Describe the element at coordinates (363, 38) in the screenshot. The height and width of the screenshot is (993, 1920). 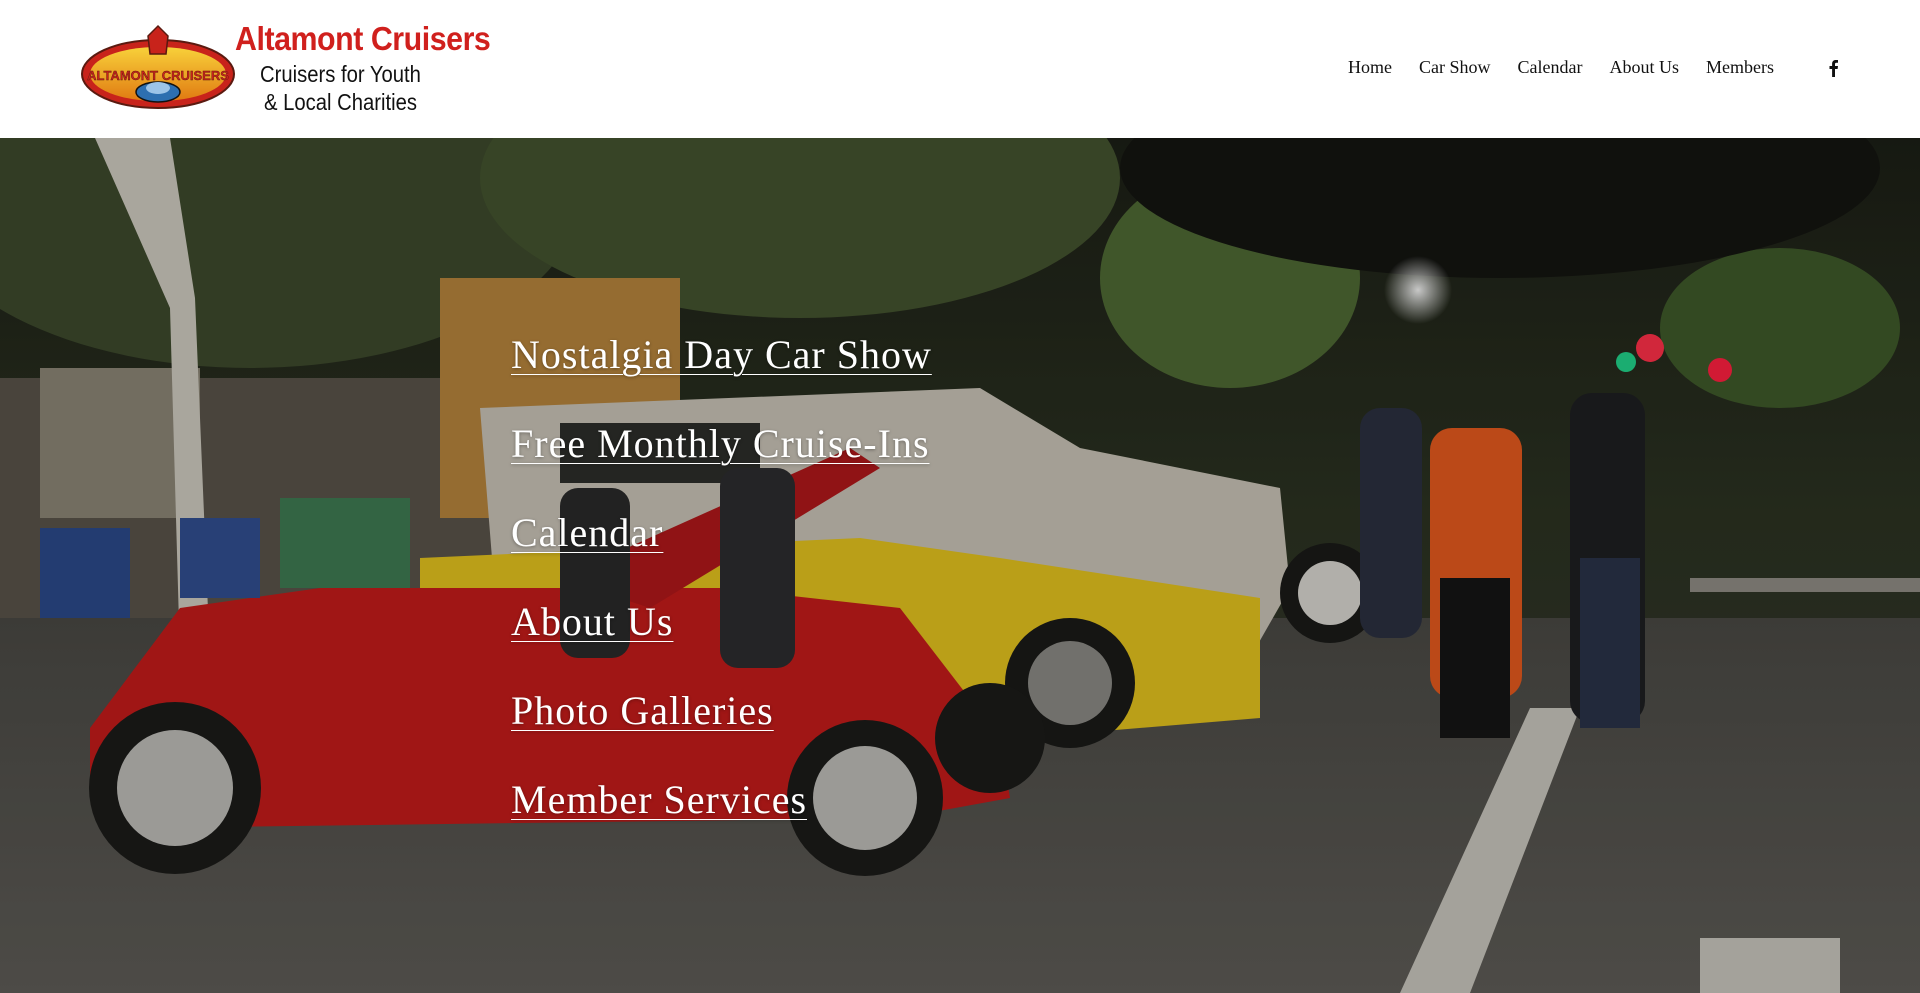
I see `brand-title: Altamont Cruisers` at that location.